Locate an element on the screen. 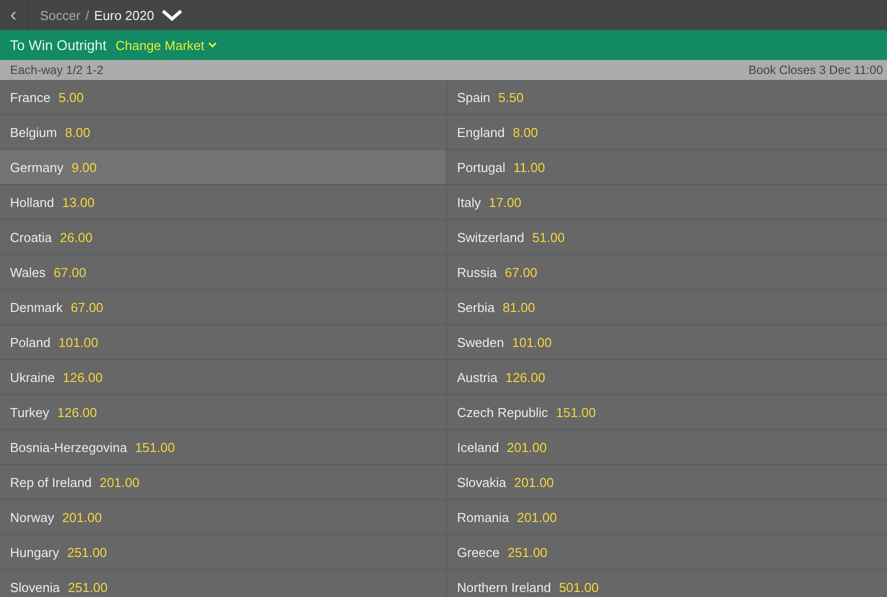  team-name: Russia is located at coordinates (477, 272).